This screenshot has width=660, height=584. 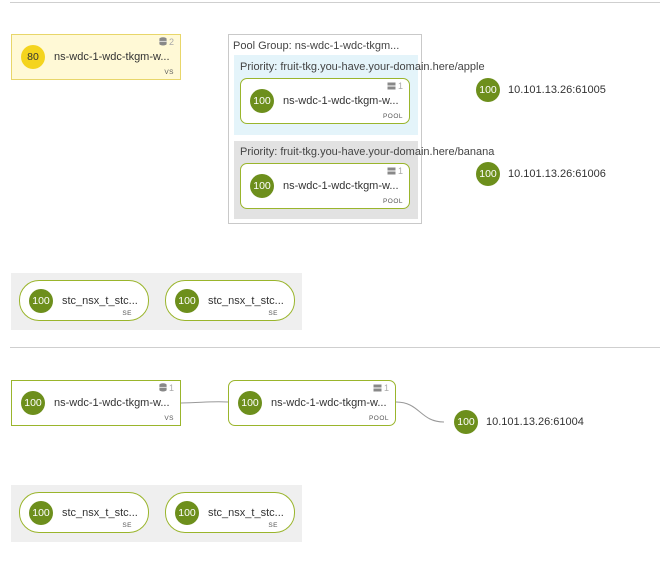 I want to click on vs-to-pool-connector, so click(x=204, y=402).